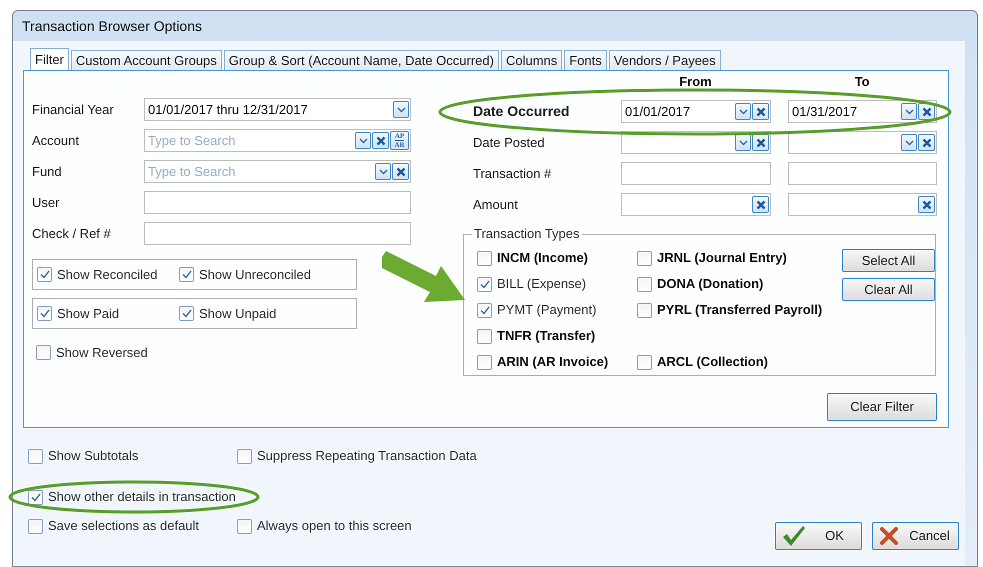 This screenshot has height=567, width=983. What do you see at coordinates (541, 284) in the screenshot?
I see `checkbox-label: BILL (Expense)` at bounding box center [541, 284].